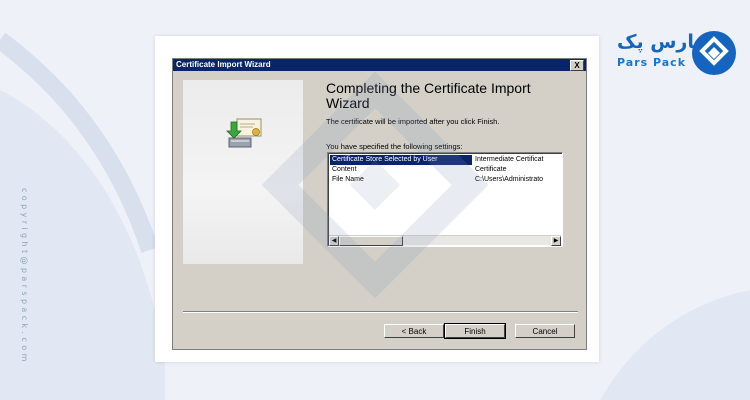 This screenshot has height=400, width=750. What do you see at coordinates (445, 240) in the screenshot?
I see `horizontal-scrollbar: ◀ ▶` at bounding box center [445, 240].